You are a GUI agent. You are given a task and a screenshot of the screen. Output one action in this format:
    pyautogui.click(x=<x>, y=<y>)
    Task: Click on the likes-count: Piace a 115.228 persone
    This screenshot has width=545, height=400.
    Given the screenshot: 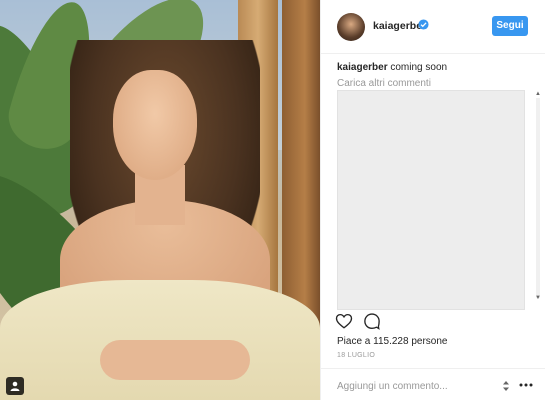 What is the action you would take?
    pyautogui.click(x=392, y=341)
    